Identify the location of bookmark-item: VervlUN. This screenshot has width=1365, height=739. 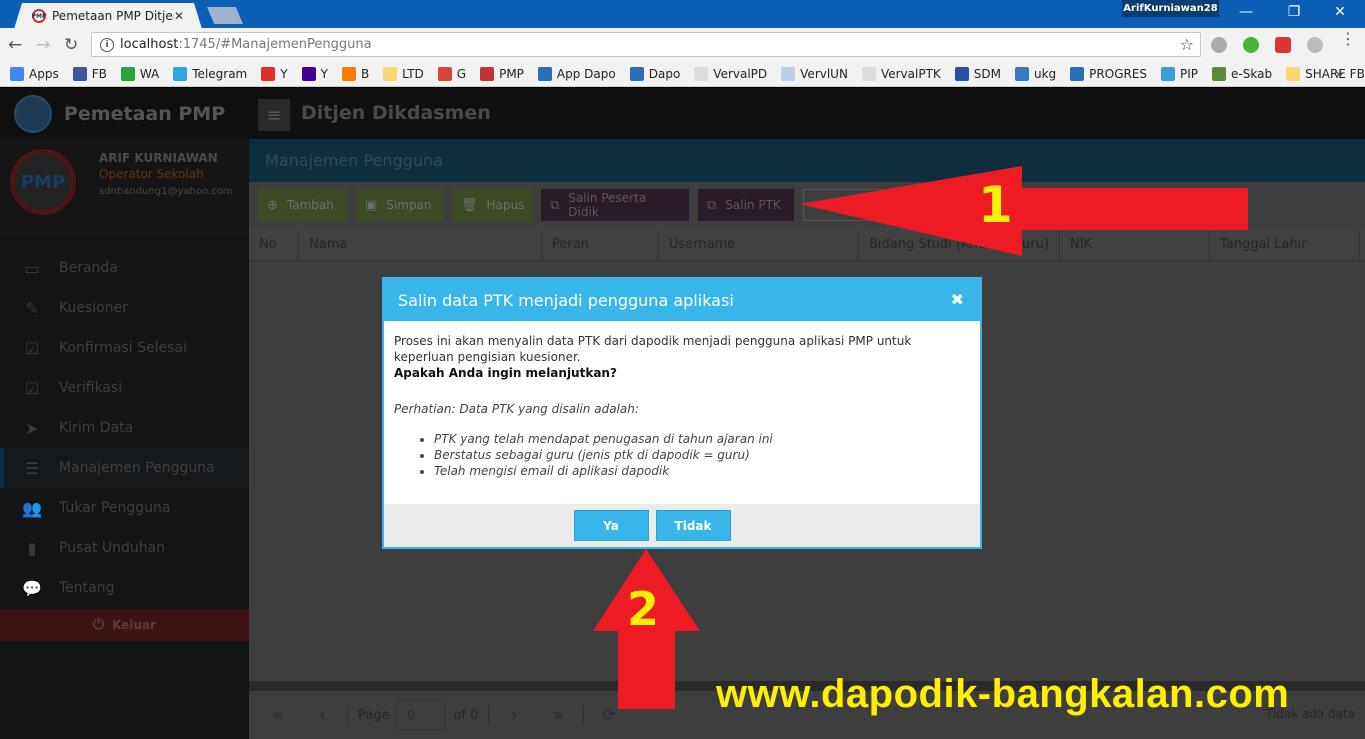
(814, 73).